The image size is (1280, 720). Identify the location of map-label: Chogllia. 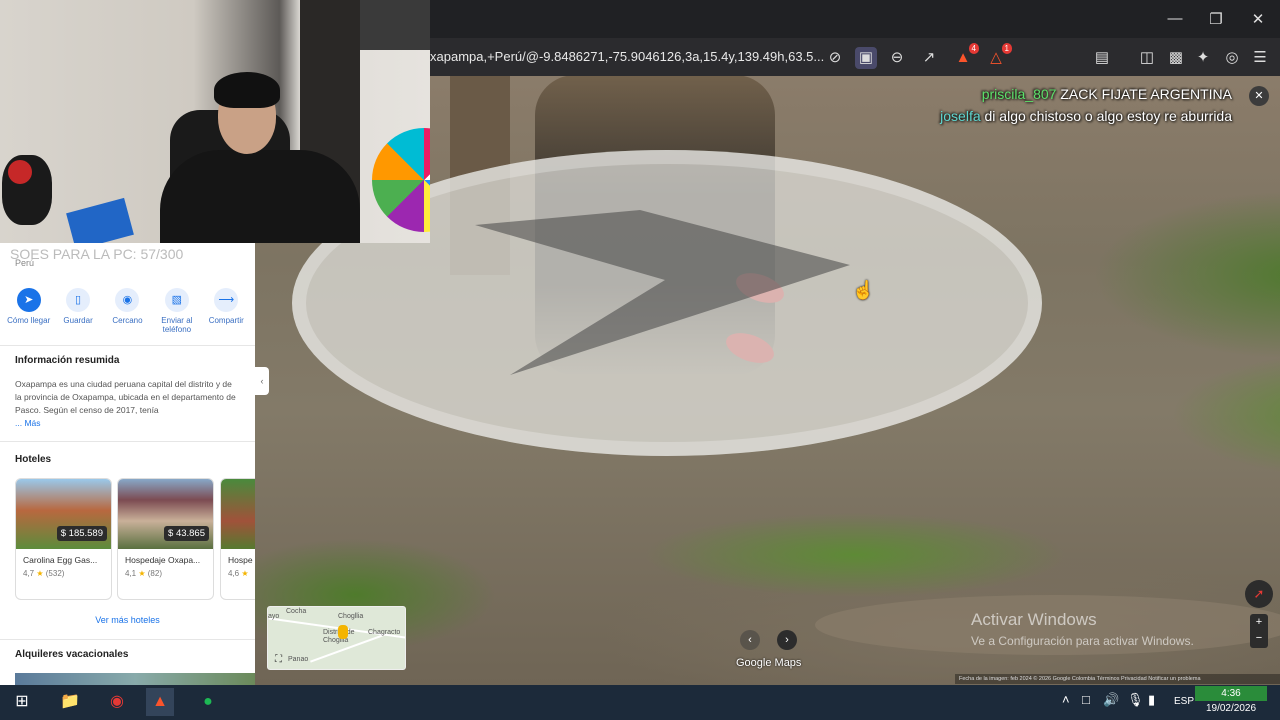
(351, 616).